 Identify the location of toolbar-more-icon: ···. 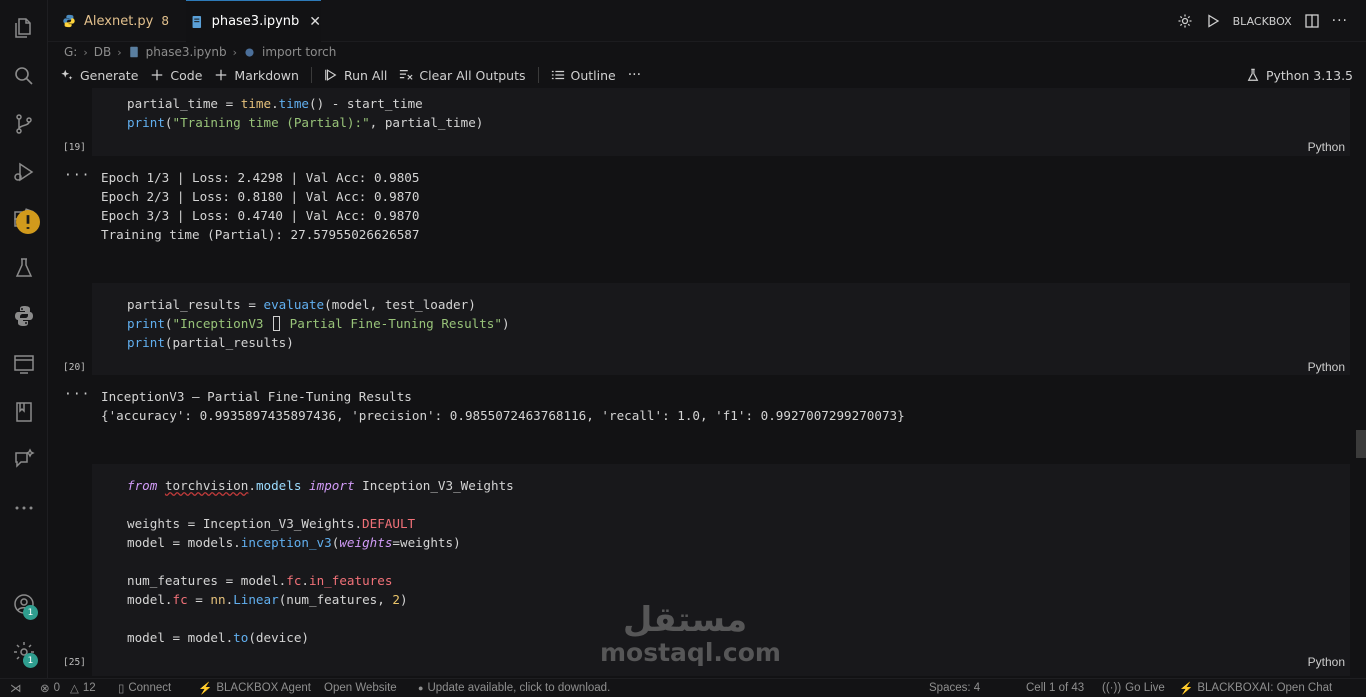
(634, 75).